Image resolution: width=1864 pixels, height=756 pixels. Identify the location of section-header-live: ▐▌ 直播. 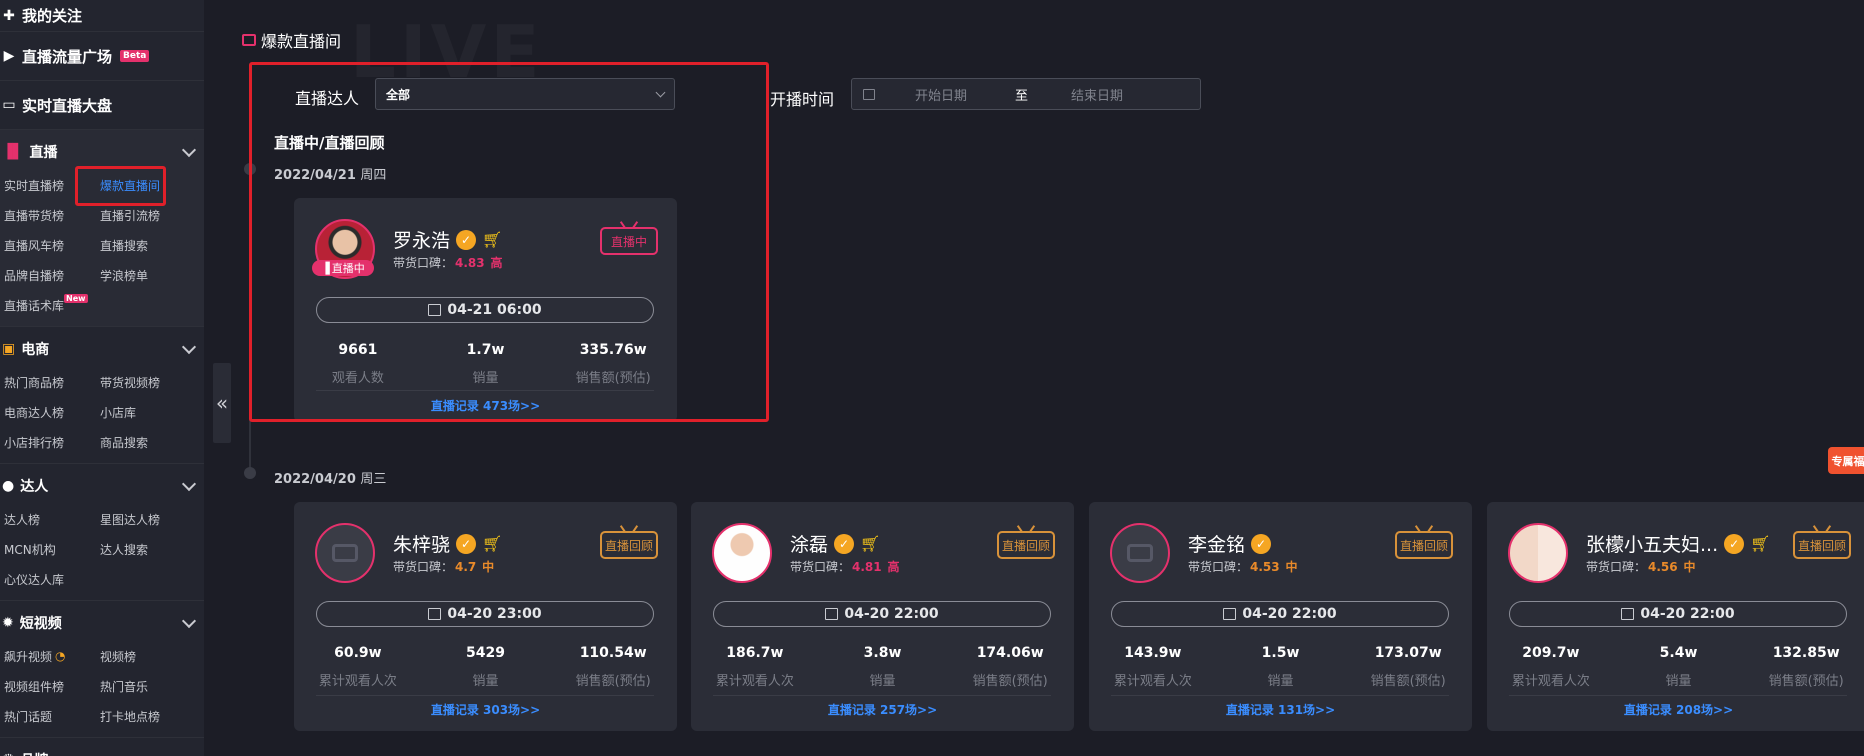
(102, 152).